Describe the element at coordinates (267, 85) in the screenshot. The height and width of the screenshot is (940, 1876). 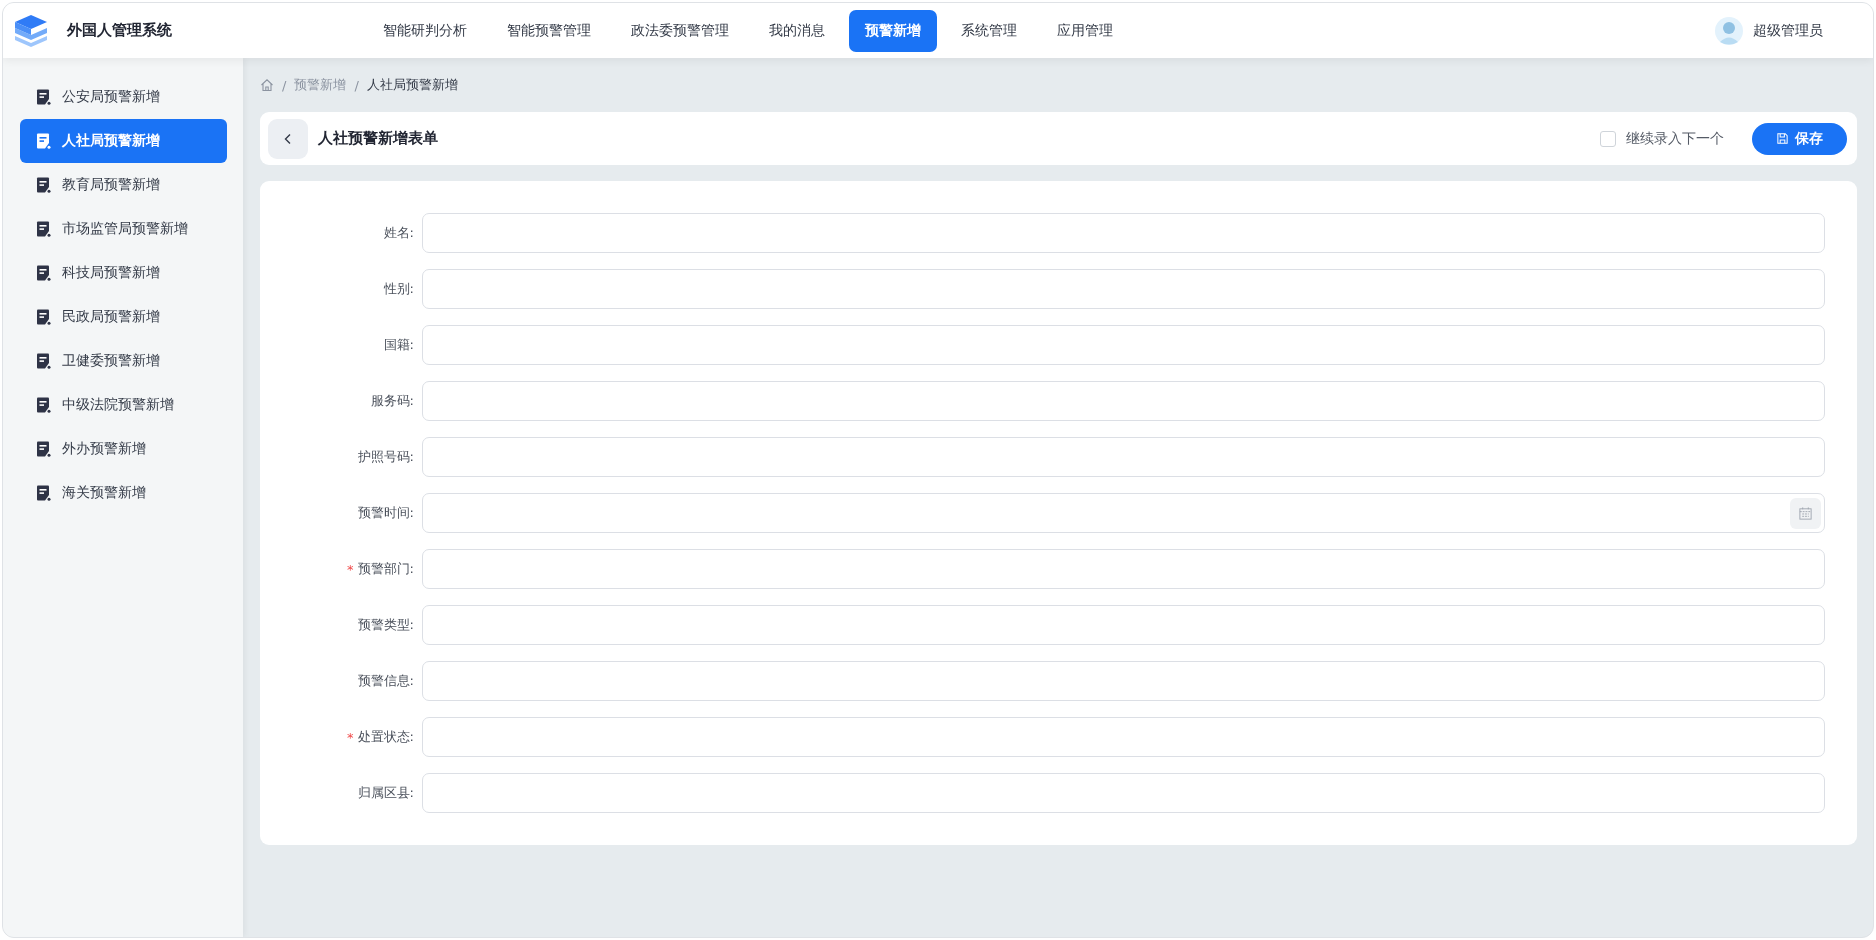
I see `home-icon` at that location.